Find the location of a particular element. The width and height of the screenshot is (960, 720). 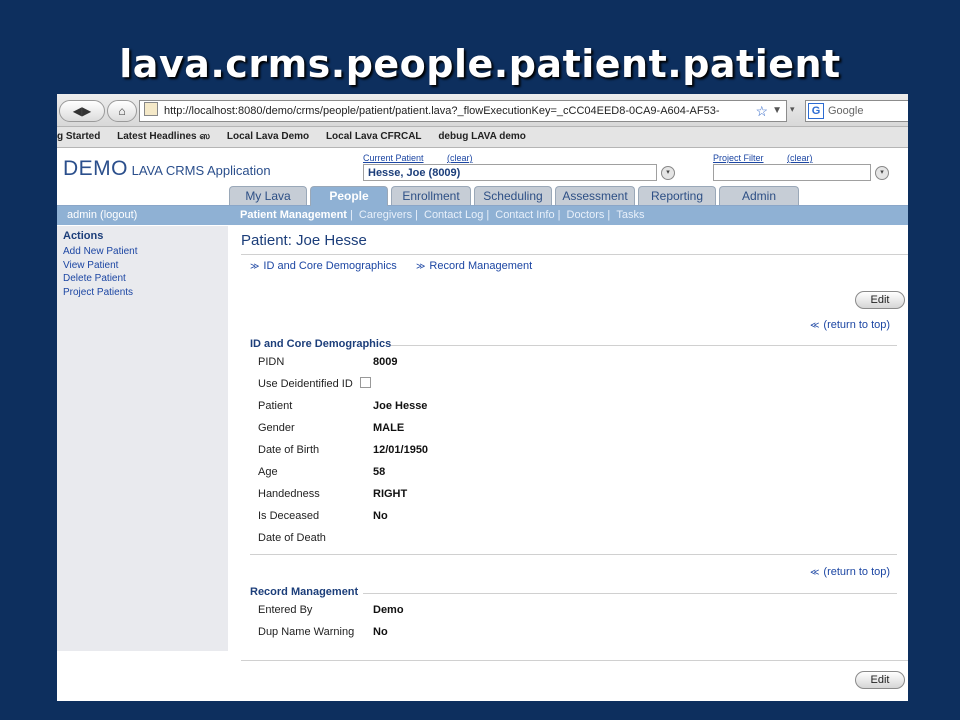

logout-link: (logout) is located at coordinates (118, 215).